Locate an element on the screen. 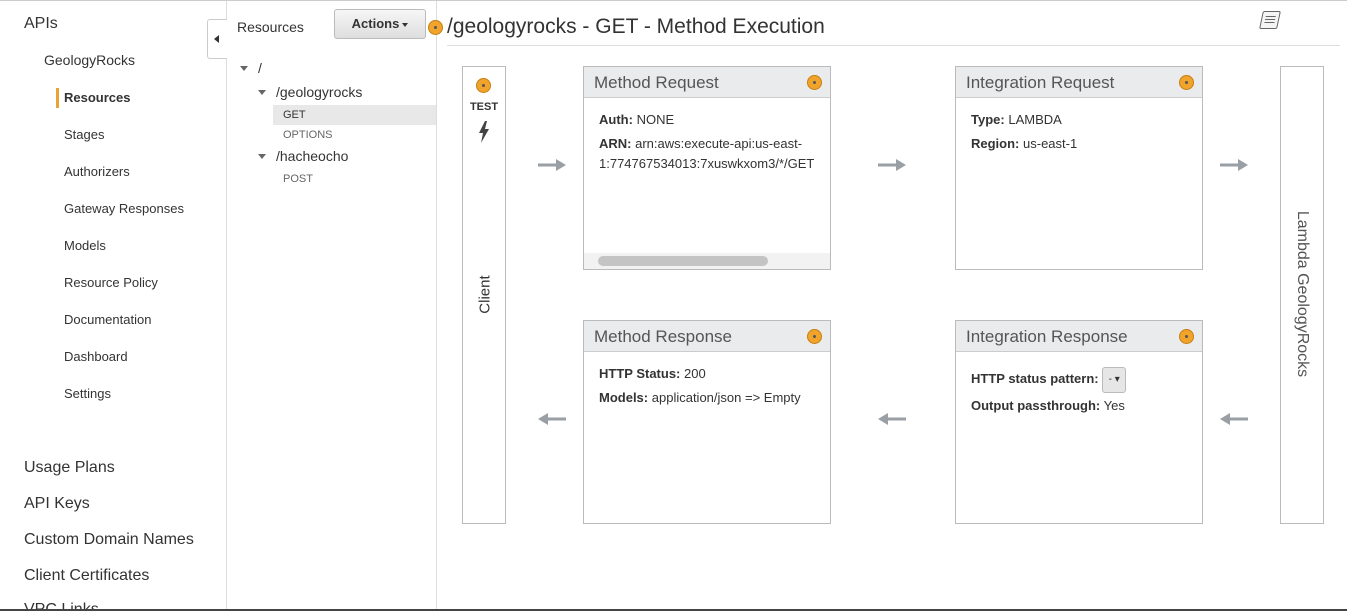  method-response-header: Method Response is located at coordinates (707, 336).